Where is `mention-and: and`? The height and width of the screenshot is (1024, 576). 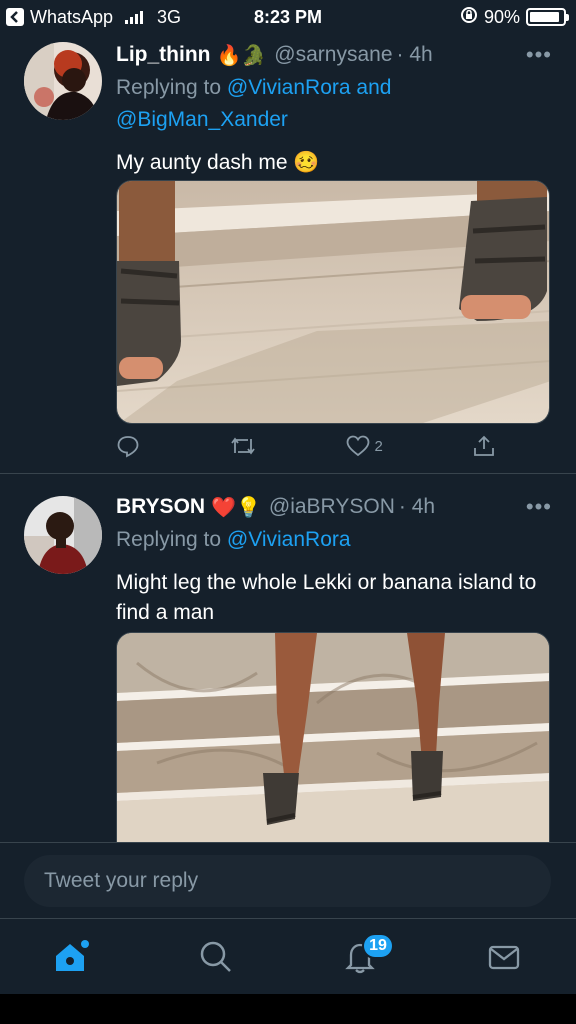 mention-and: and is located at coordinates (374, 87).